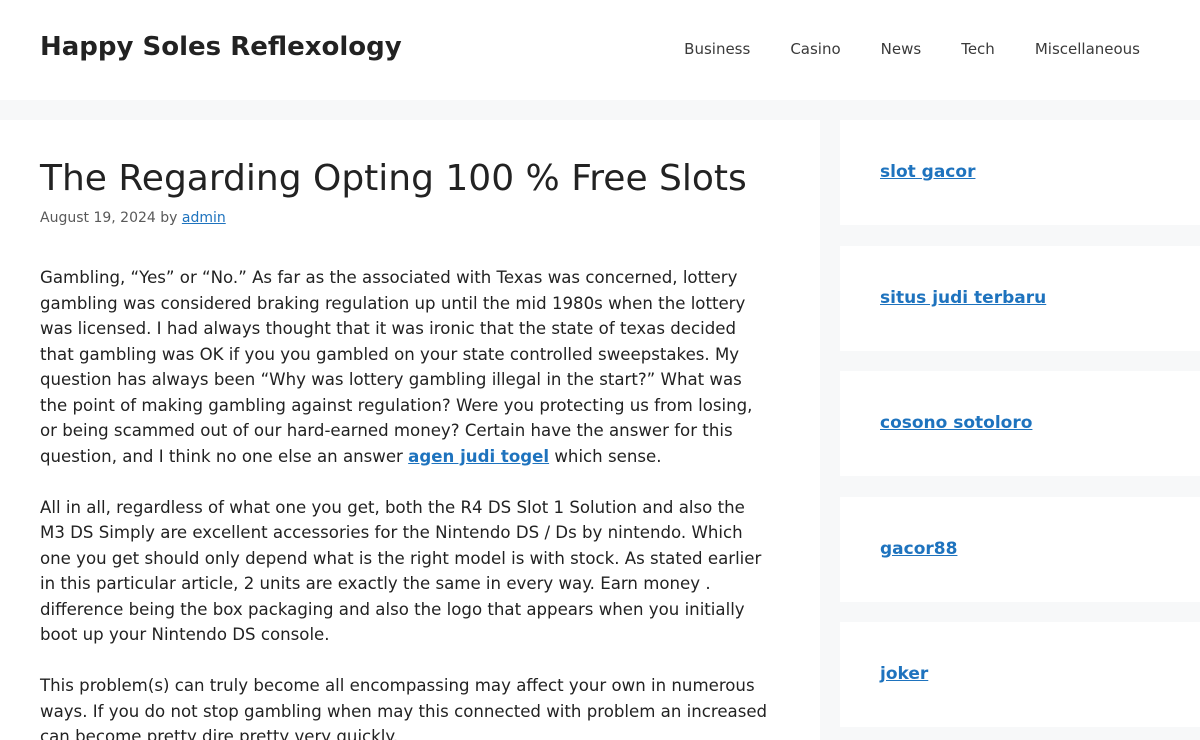 The height and width of the screenshot is (740, 1200). Describe the element at coordinates (1020, 172) in the screenshot. I see `sidebar-widget: slot gacor` at that location.